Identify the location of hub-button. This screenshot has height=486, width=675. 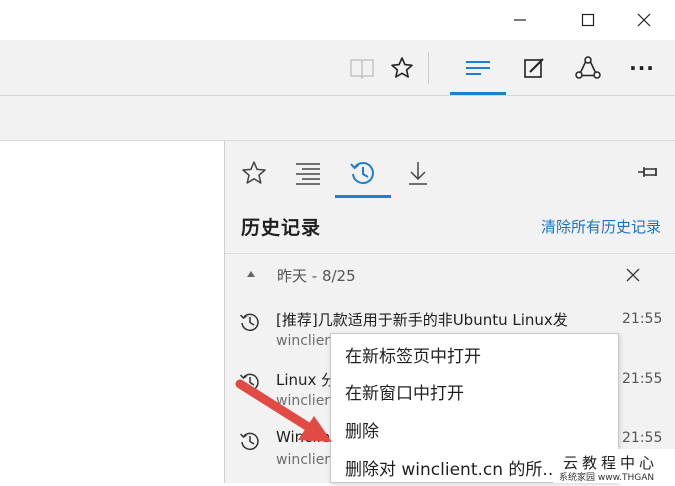
(478, 68).